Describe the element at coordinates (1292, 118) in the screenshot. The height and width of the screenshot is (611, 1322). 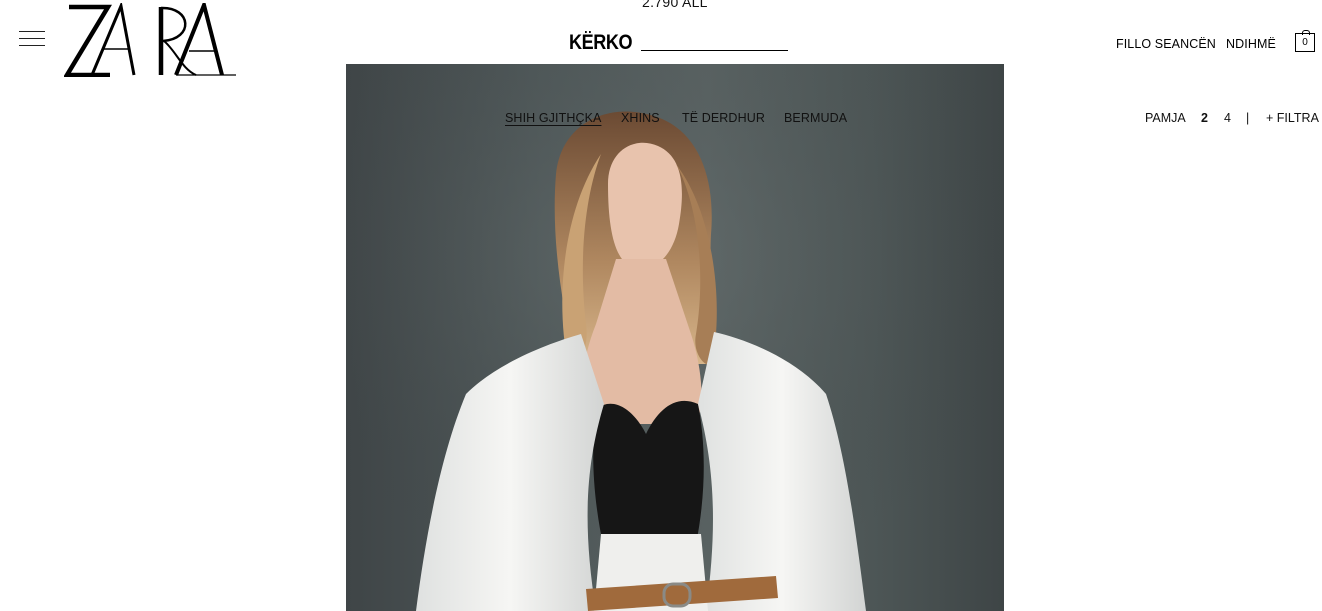
I see `filters-button: + FILTRA` at that location.